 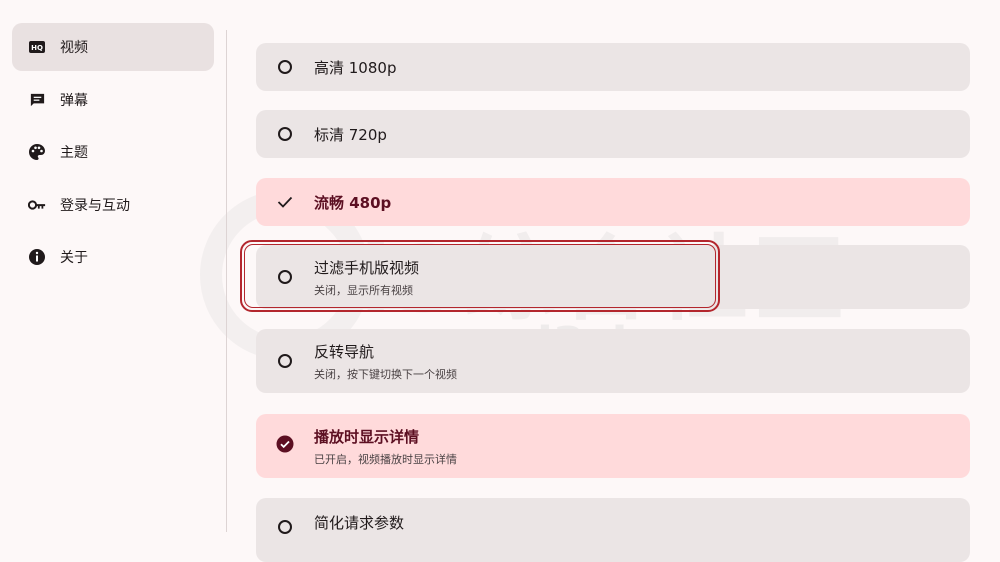 I want to click on setting-simplify-request: 简化请求参数, so click(x=613, y=530).